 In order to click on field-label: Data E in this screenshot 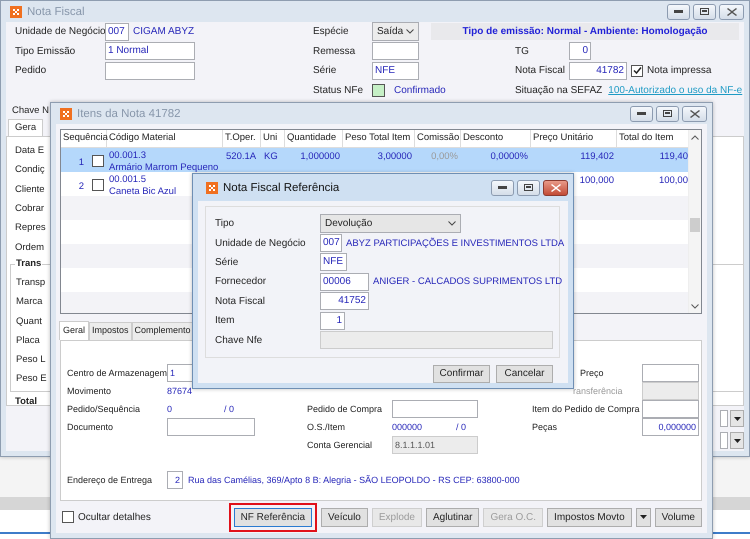, I will do `click(29, 150)`.